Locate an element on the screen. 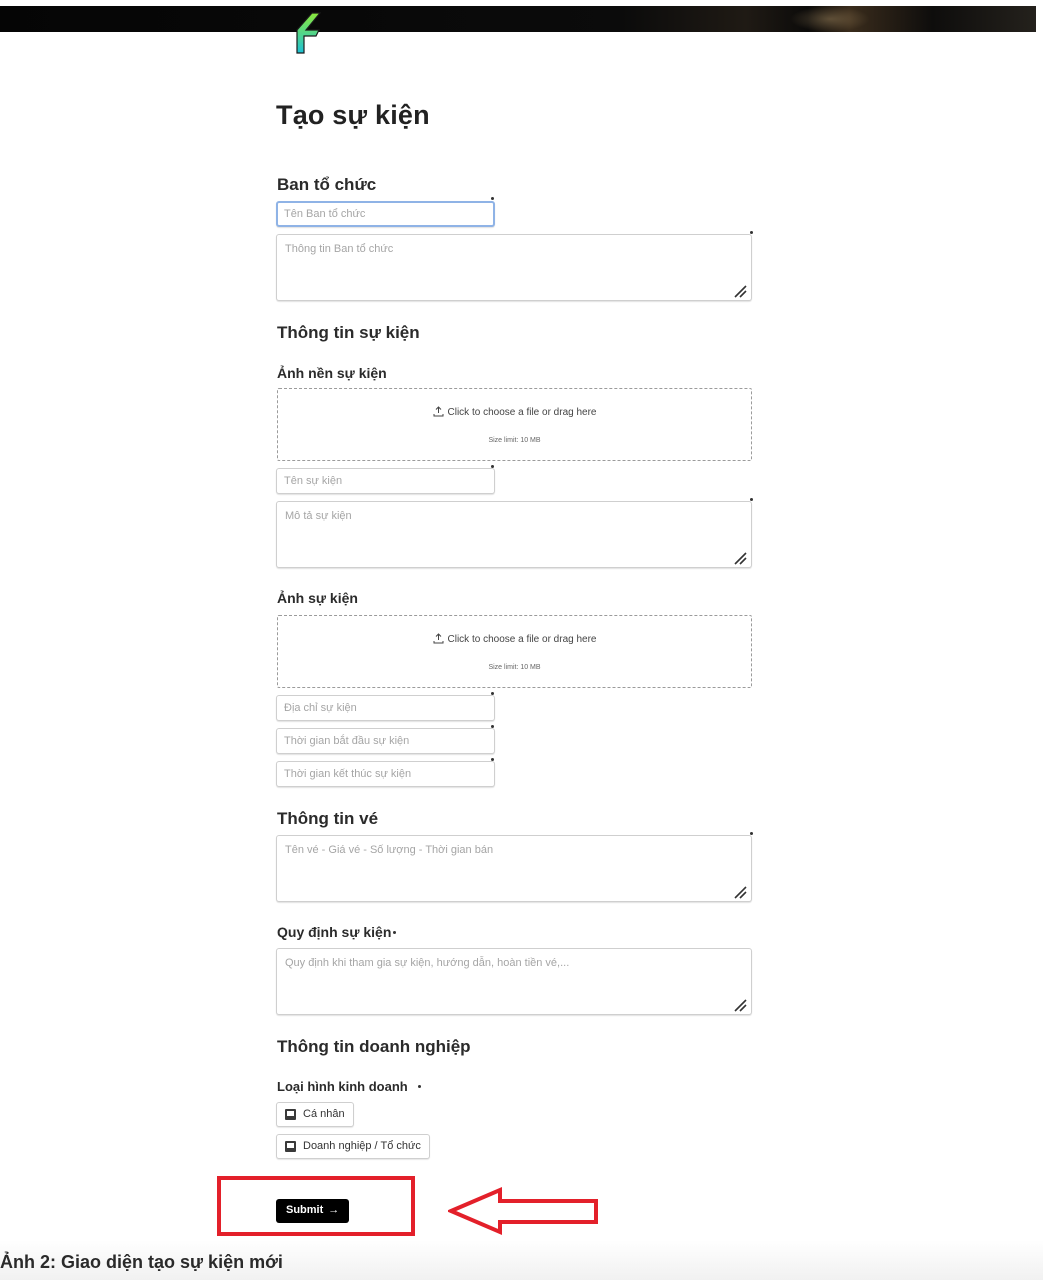 This screenshot has width=1043, height=1280. business-type-label: Loại hình kinh doanh is located at coordinates (342, 1086).